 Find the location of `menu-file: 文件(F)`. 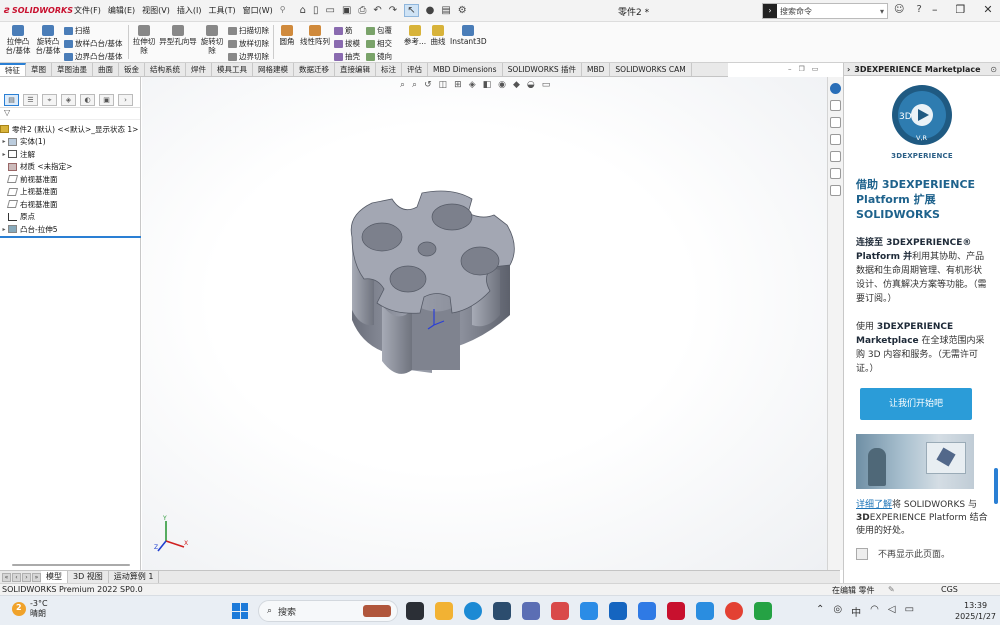

menu-file: 文件(F) is located at coordinates (87, 10).